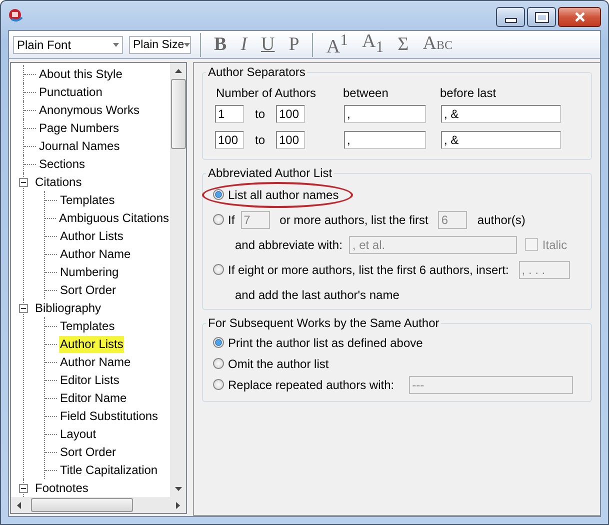 The image size is (609, 525). I want to click on close-icon, so click(580, 17).